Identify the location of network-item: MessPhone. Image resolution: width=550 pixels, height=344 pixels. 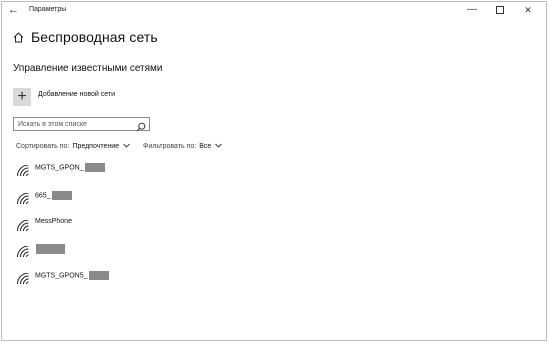
(76, 225).